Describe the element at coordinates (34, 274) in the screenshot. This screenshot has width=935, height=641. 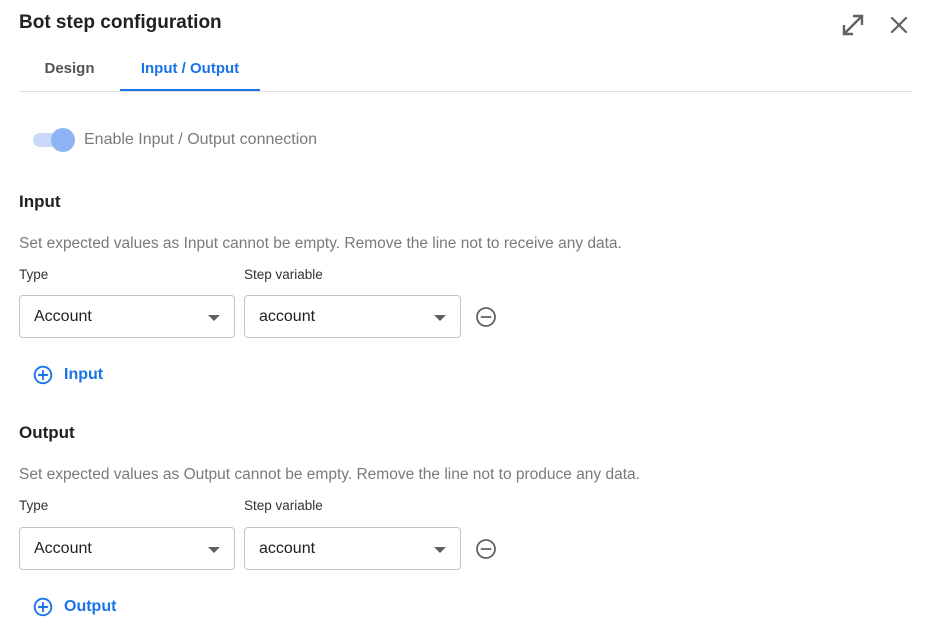
I see `input-type-label: Type` at that location.